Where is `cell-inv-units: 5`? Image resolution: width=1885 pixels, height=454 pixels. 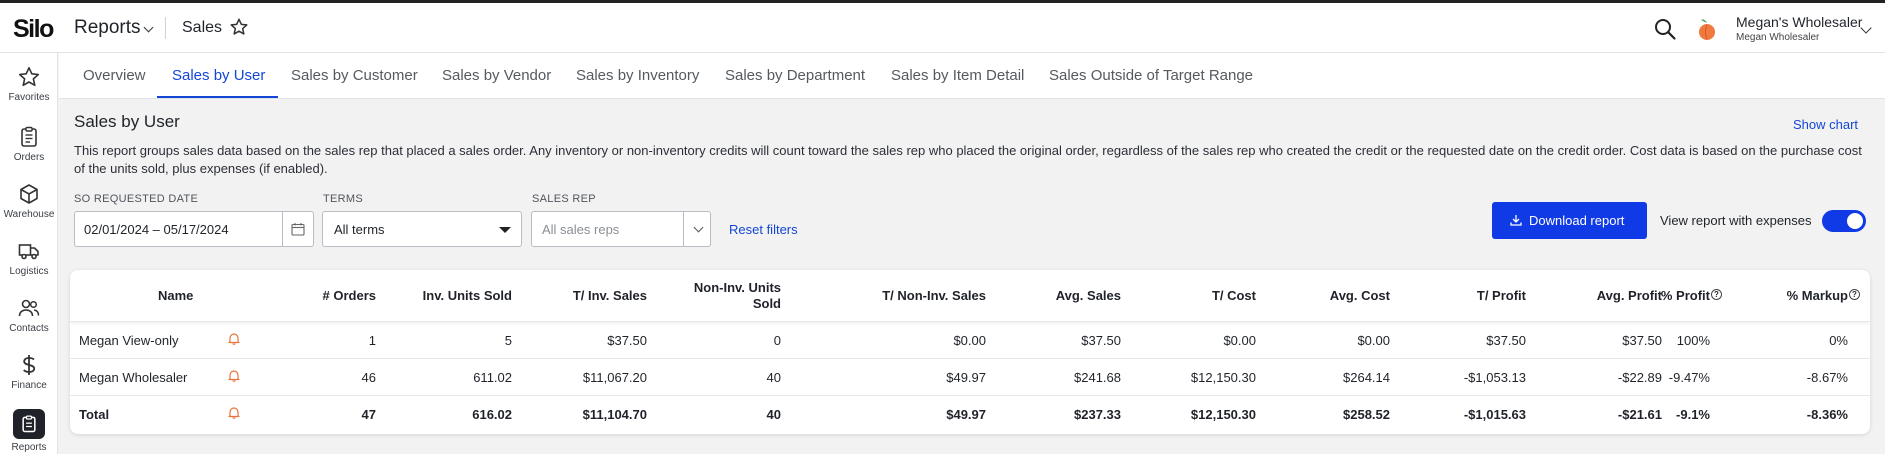 cell-inv-units: 5 is located at coordinates (508, 340).